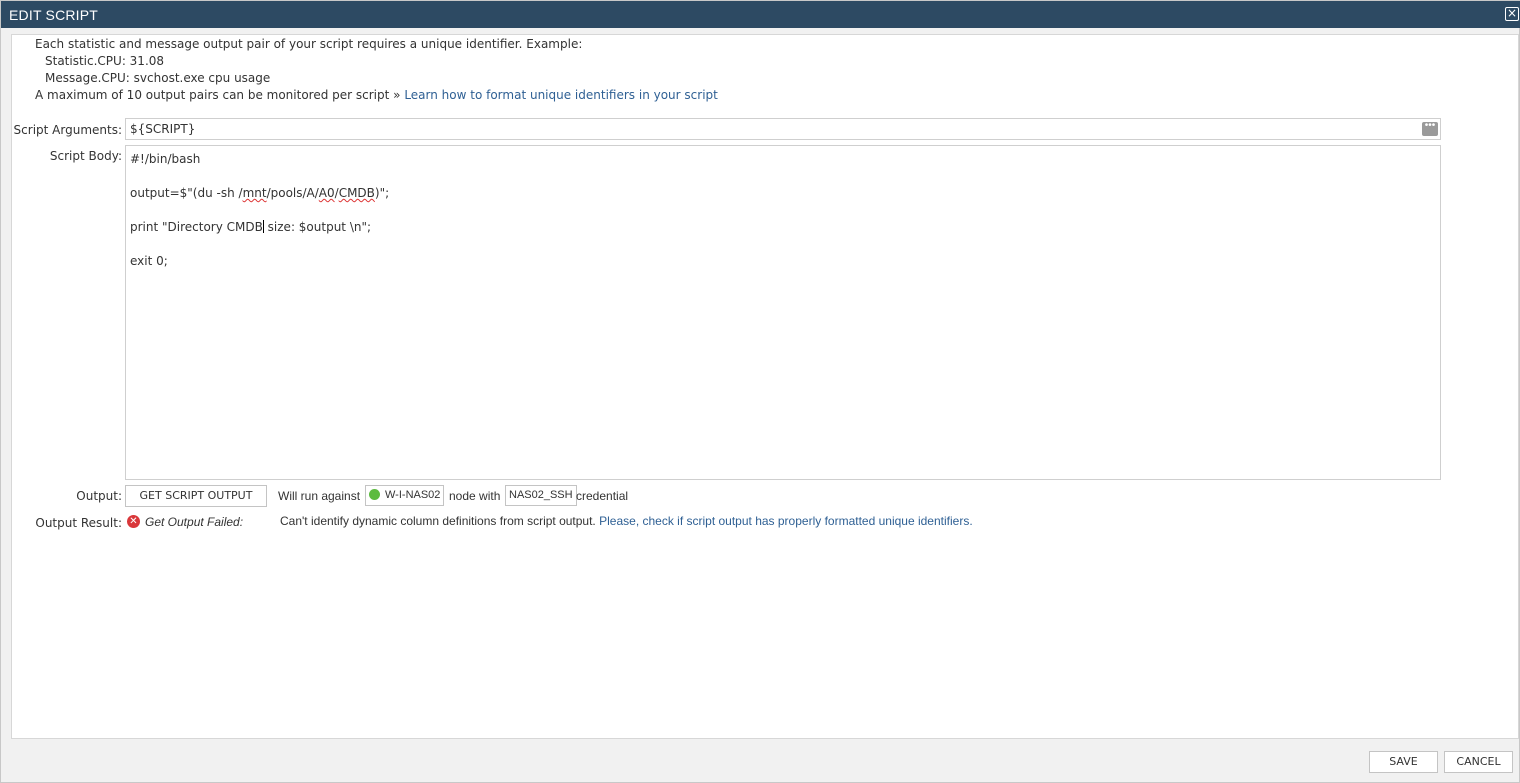  Describe the element at coordinates (105, 61) in the screenshot. I see `info-example-statistic: Statistic.CPU: 31.08` at that location.